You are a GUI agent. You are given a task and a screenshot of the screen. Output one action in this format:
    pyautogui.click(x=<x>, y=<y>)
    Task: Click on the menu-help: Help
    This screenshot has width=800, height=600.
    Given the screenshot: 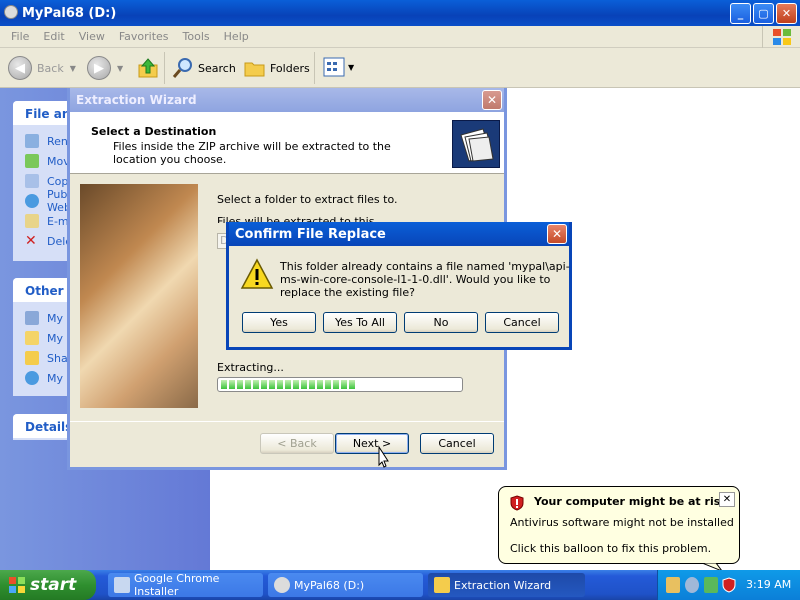 What is the action you would take?
    pyautogui.click(x=236, y=36)
    